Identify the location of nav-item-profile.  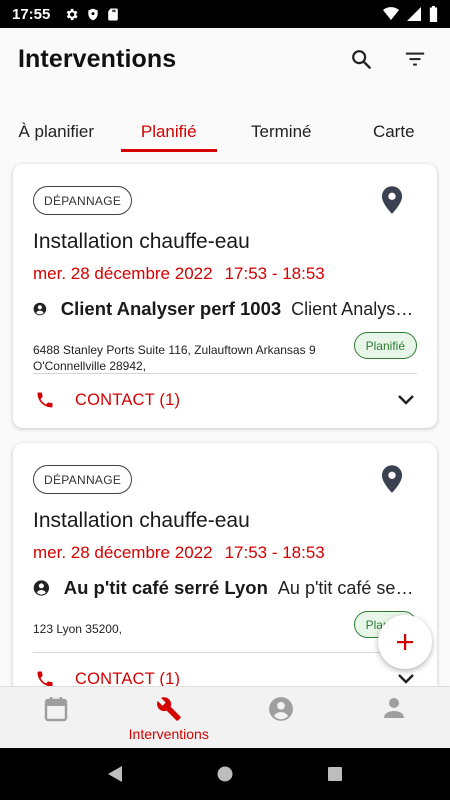
(394, 717).